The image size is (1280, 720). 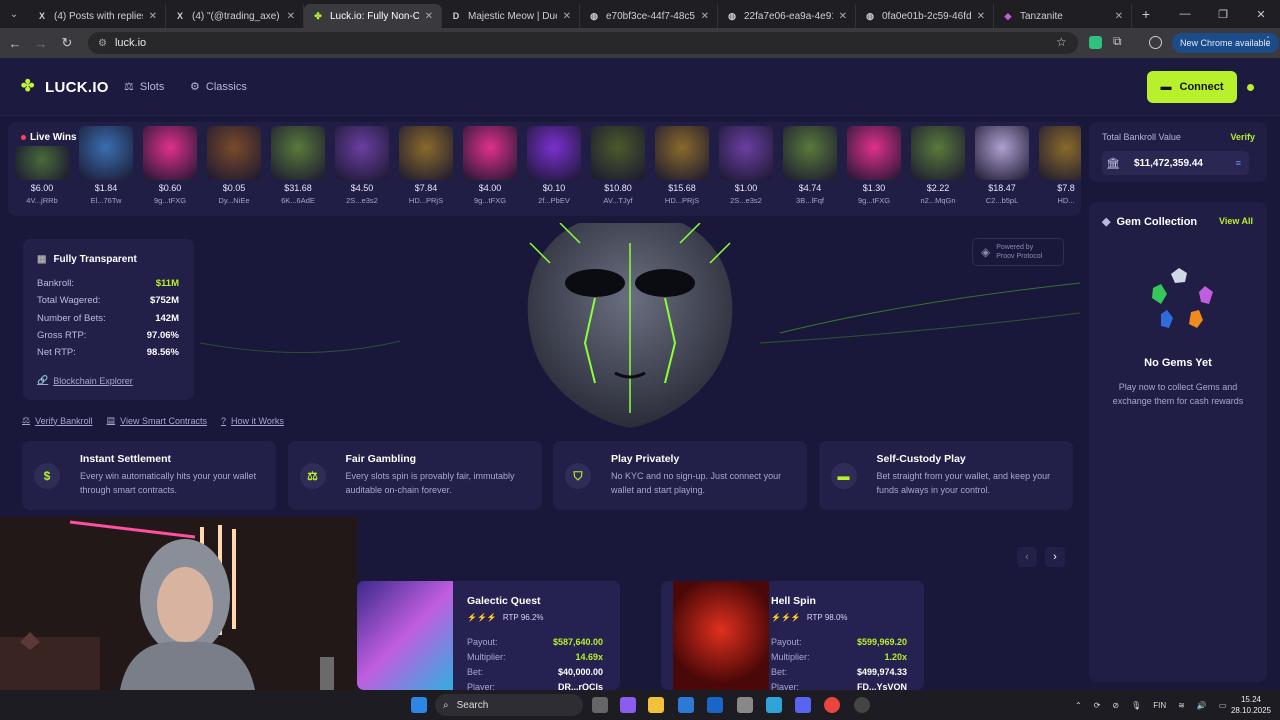 What do you see at coordinates (1155, 42) in the screenshot?
I see `profile-avatar-icon` at bounding box center [1155, 42].